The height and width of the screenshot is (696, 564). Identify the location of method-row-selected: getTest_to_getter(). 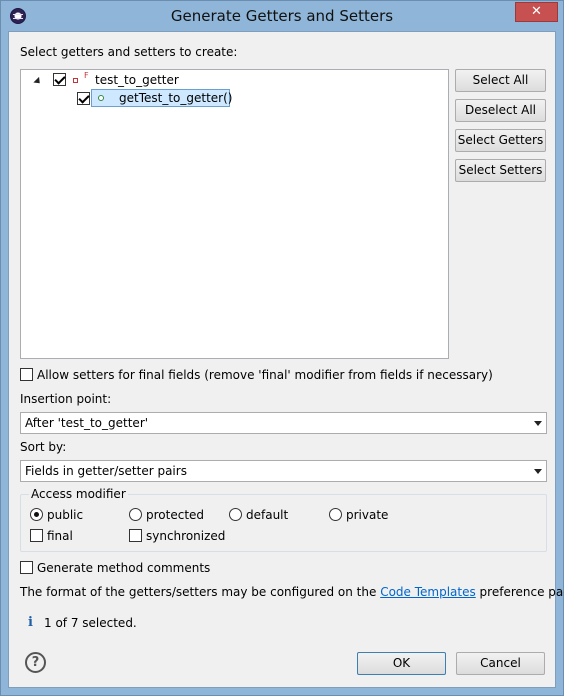
(162, 98).